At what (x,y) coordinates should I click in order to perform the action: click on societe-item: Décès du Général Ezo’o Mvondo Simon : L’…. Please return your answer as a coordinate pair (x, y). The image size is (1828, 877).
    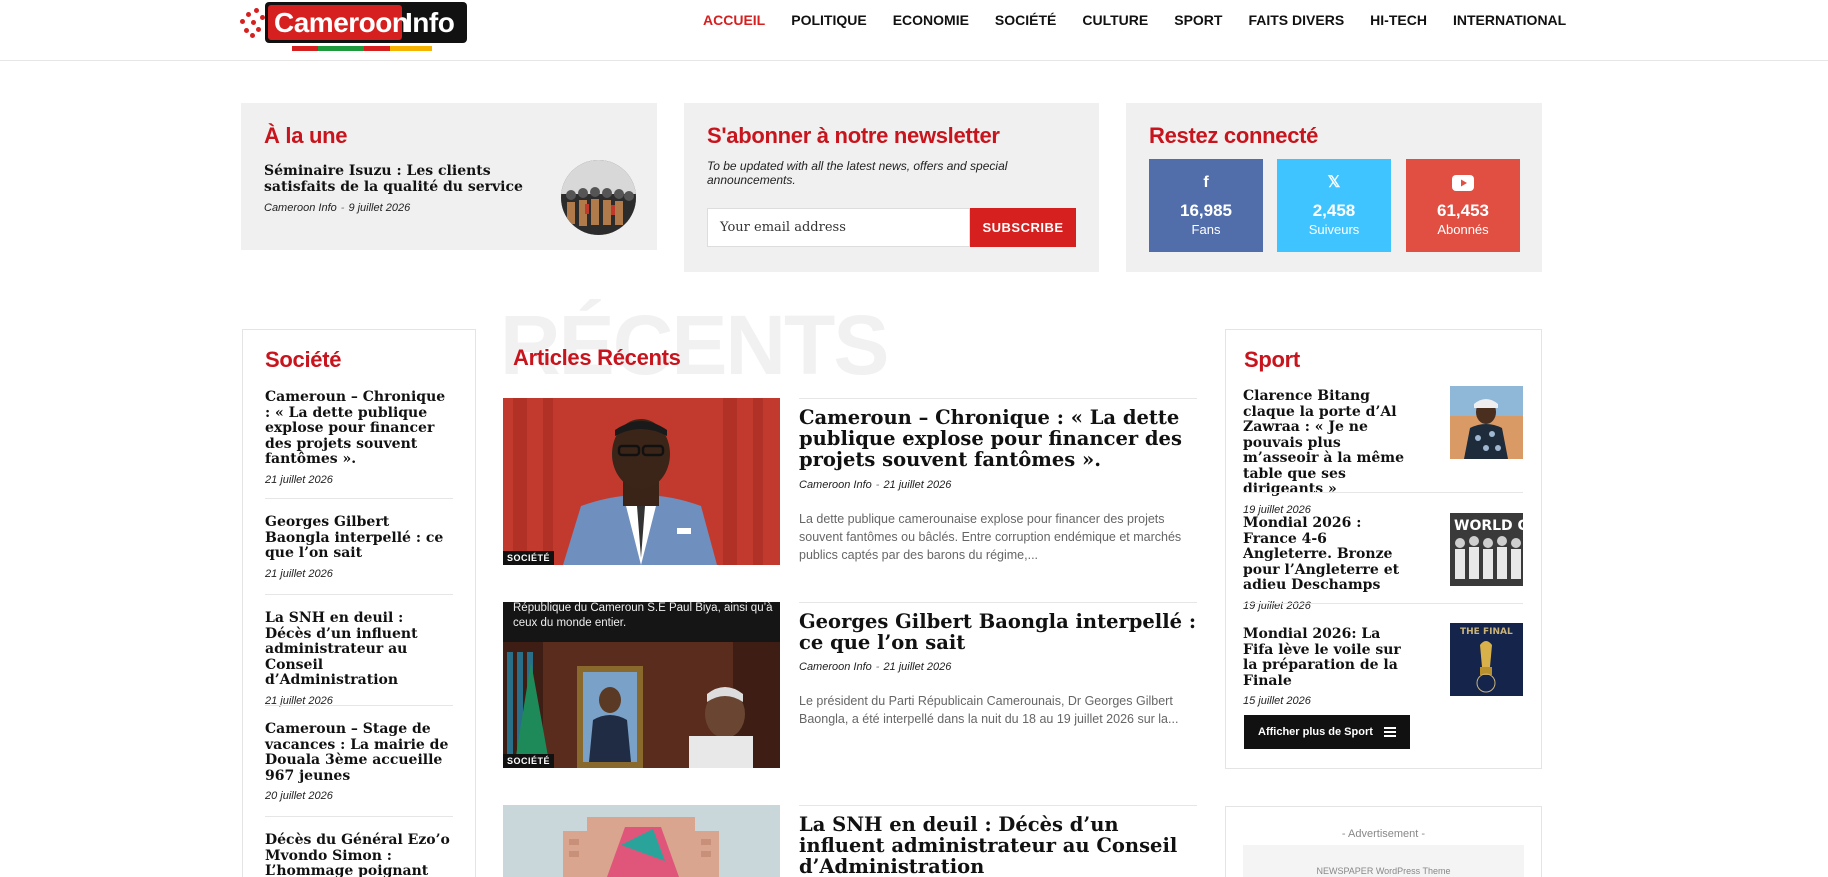
    Looking at the image, I should click on (359, 854).